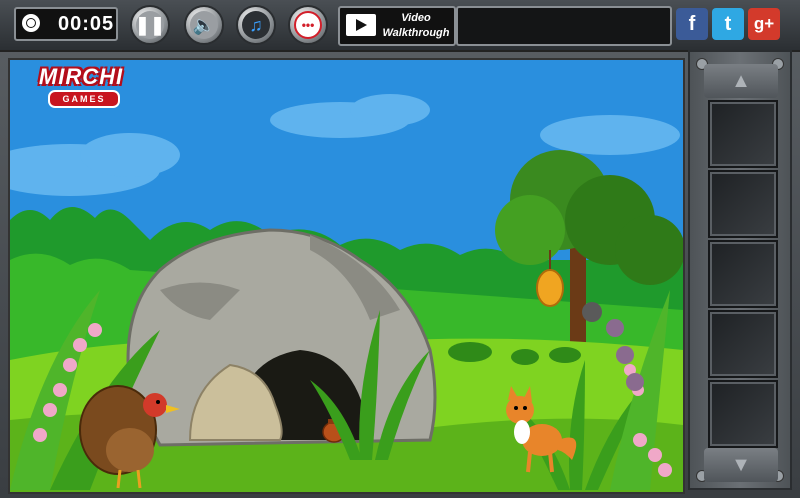 This screenshot has width=800, height=498. I want to click on music-note-icon: ♫, so click(256, 25).